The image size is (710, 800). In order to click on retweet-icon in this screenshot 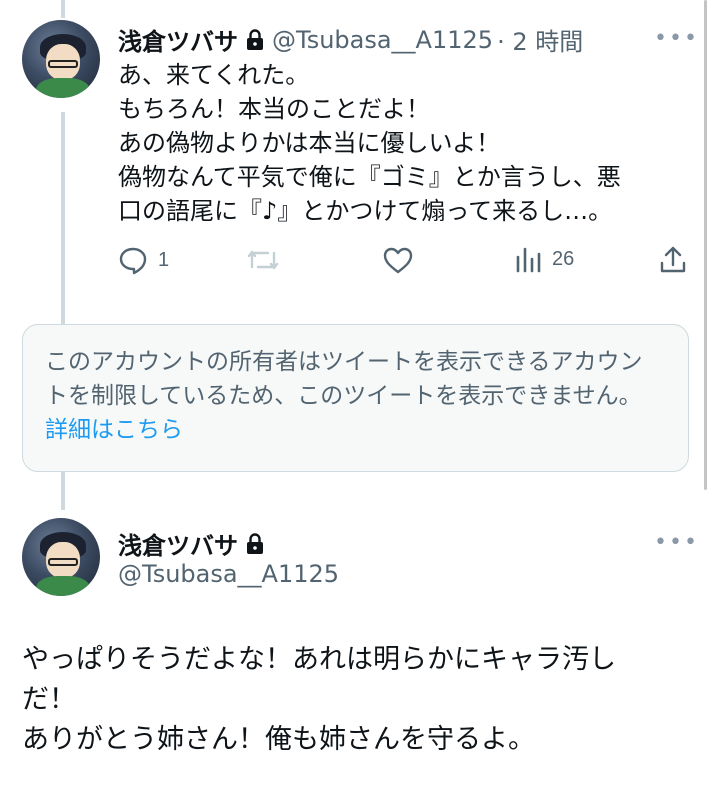, I will do `click(263, 260)`.